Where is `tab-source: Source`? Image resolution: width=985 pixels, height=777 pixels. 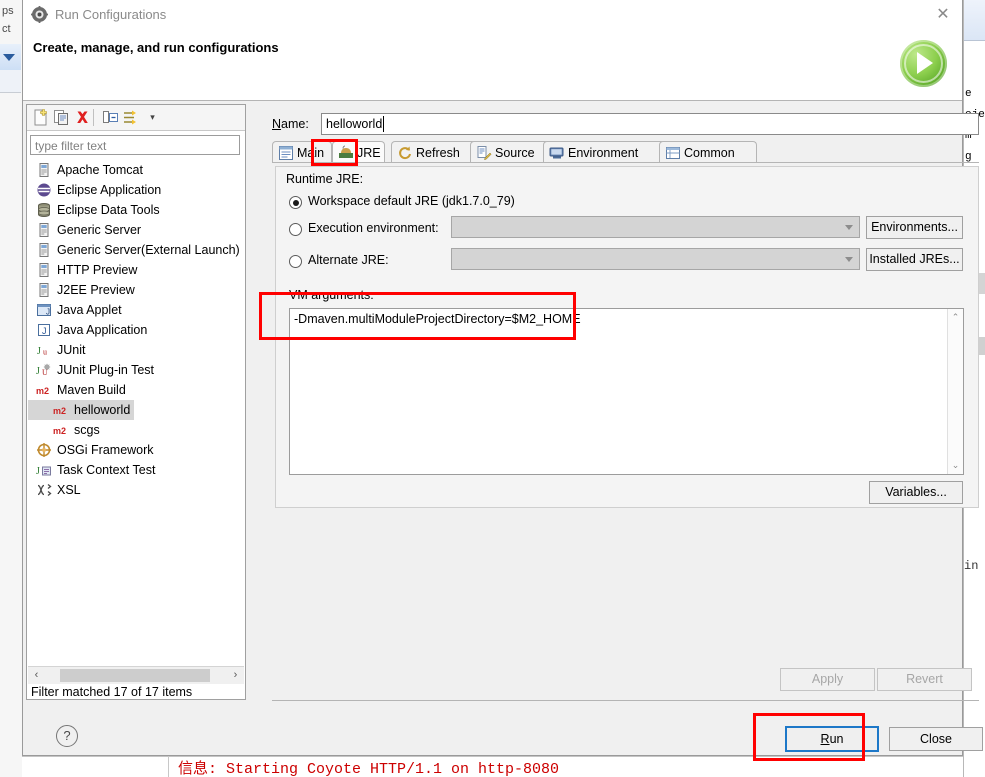
tab-source: Source is located at coordinates (509, 152).